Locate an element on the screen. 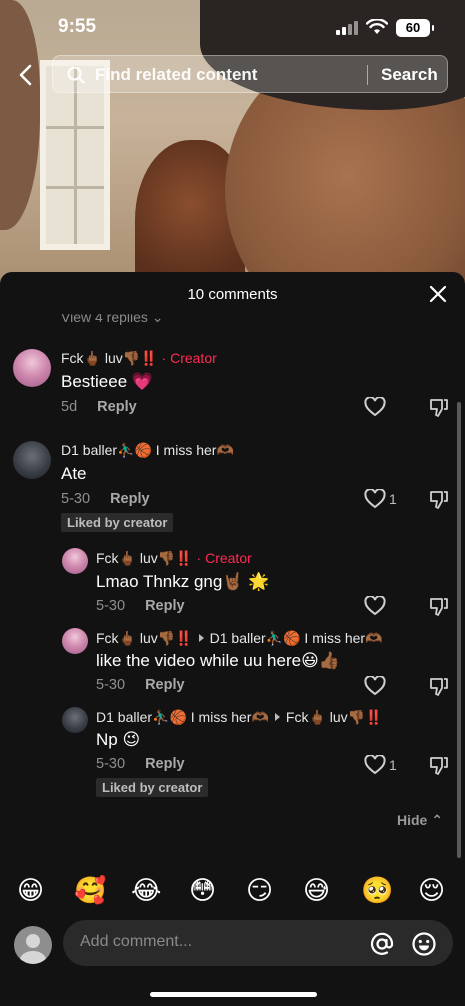  comment-username: Fck🖕🏾 luv👎🏾‼️ is located at coordinates (109, 358).